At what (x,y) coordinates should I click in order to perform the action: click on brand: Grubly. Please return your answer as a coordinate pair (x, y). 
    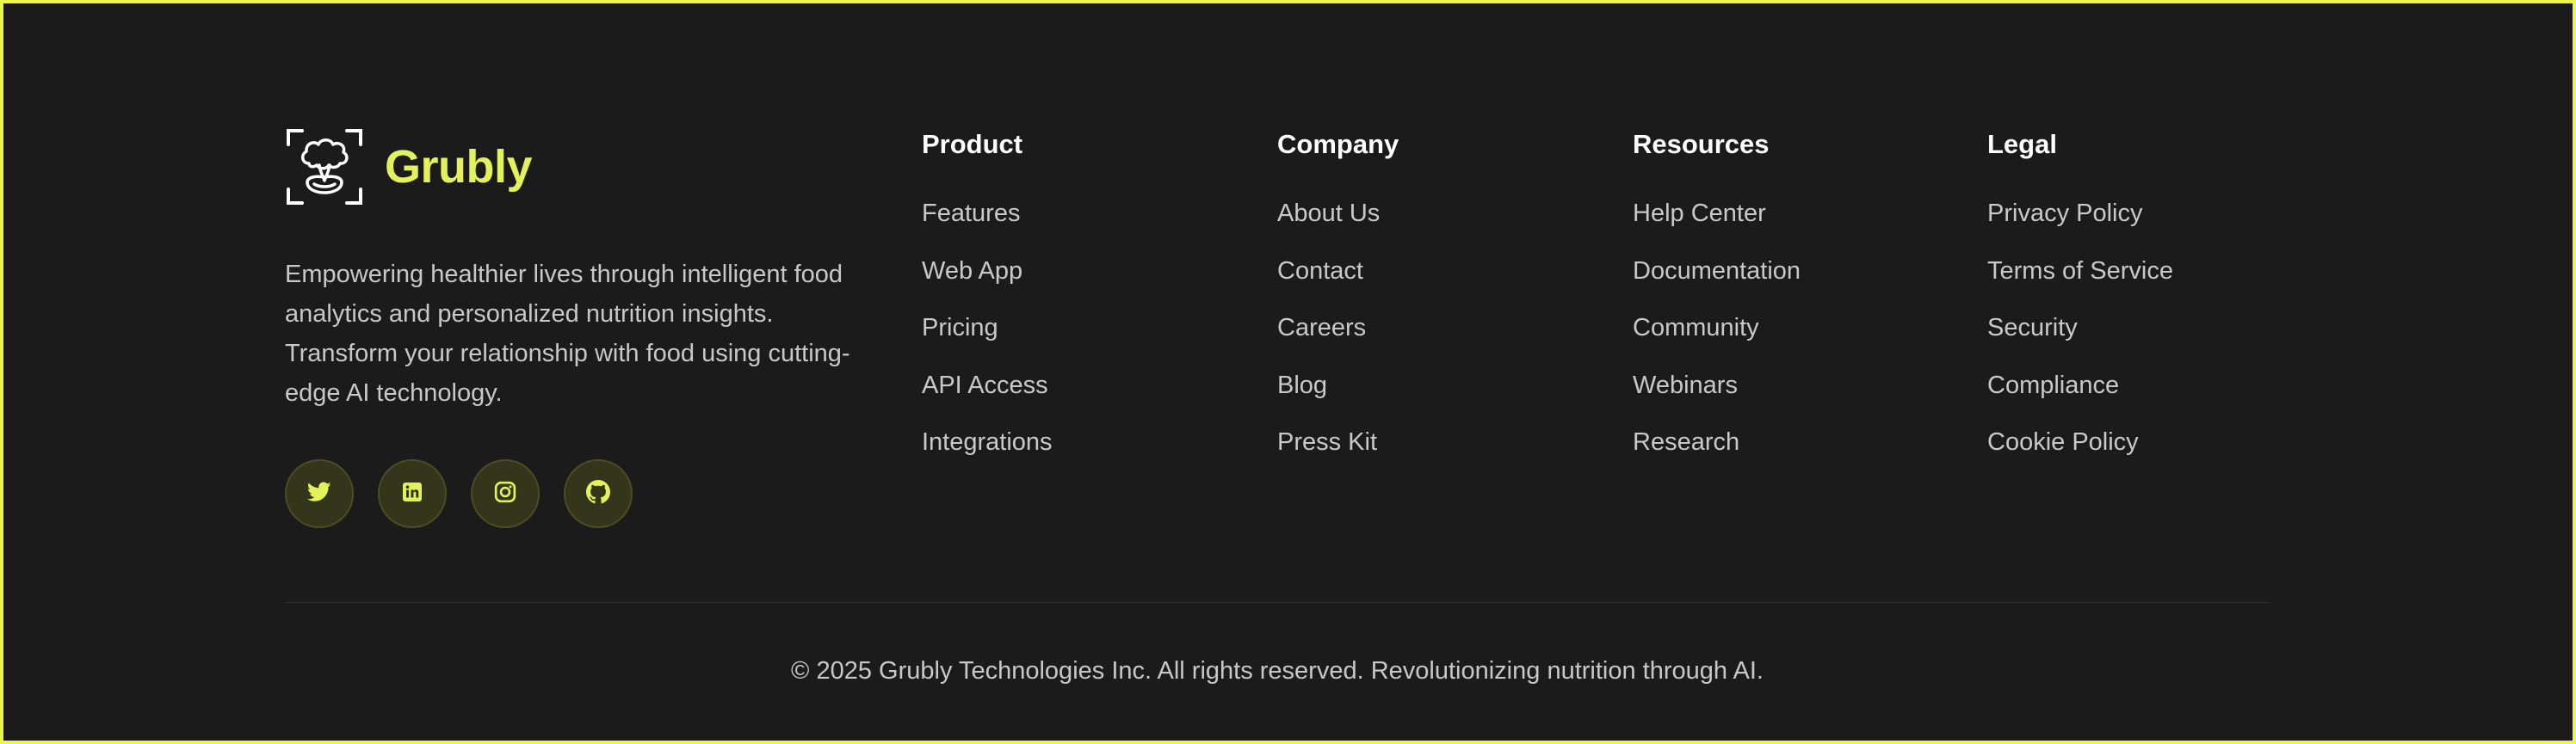
    Looking at the image, I should click on (409, 166).